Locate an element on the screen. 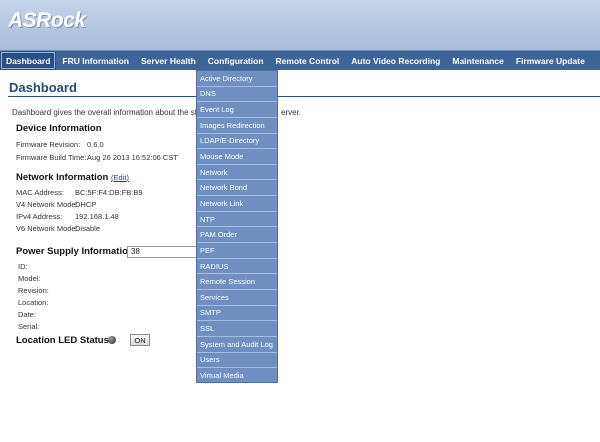 The height and width of the screenshot is (442, 600). v4-network-mode-value: DHCP is located at coordinates (86, 204).